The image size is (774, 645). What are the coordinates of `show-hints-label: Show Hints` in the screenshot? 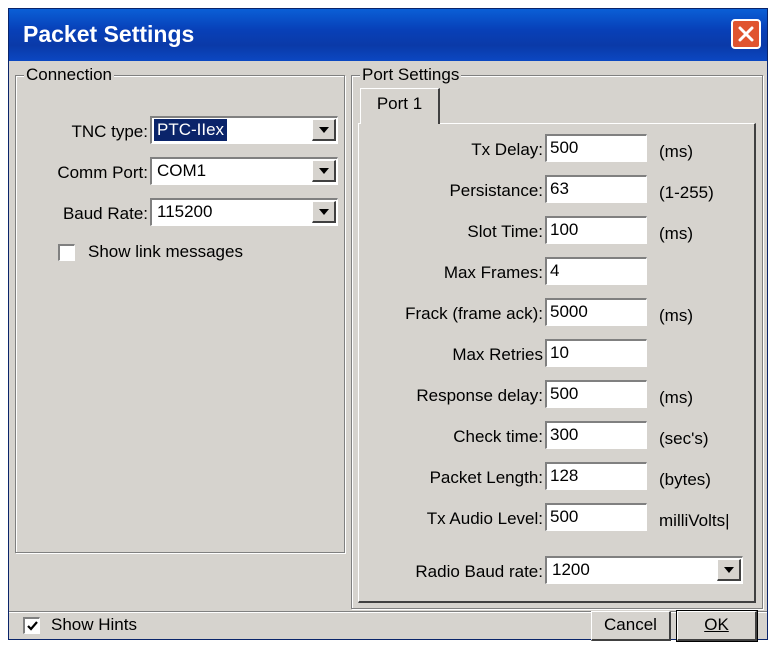 It's located at (94, 624).